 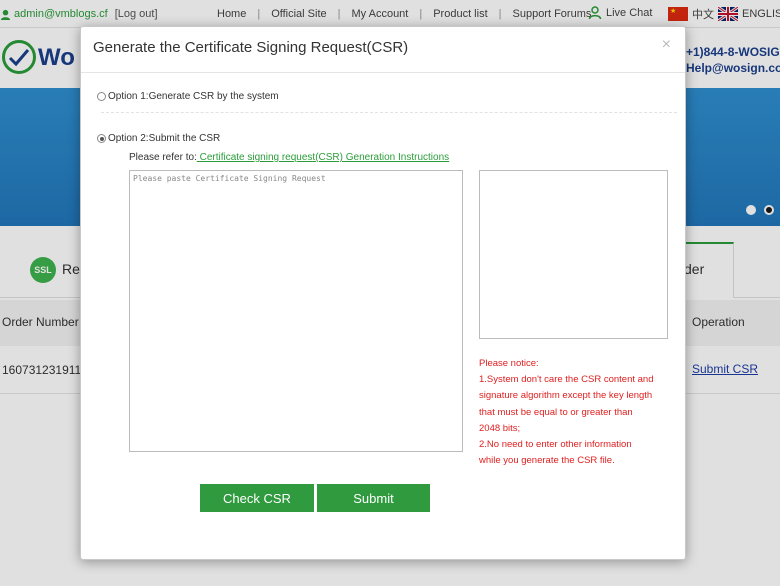 I want to click on option-1-label: Option 1:Generate CSR by the system, so click(x=193, y=96).